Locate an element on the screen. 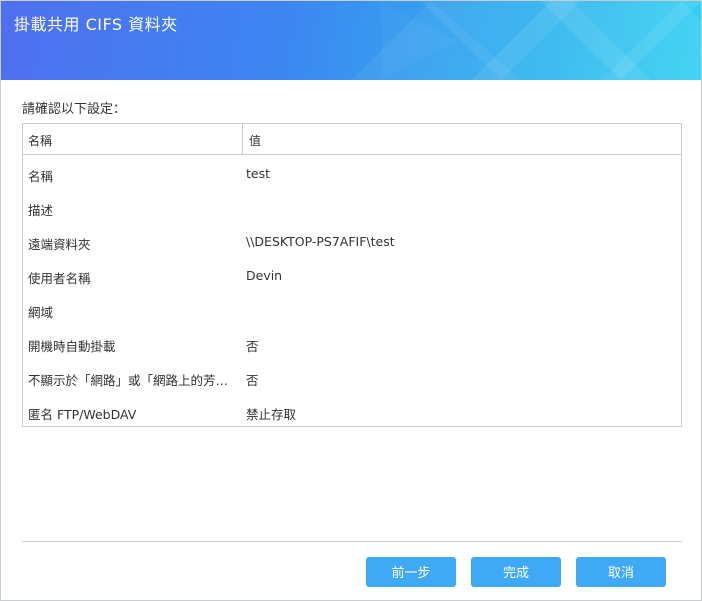 This screenshot has width=702, height=601. back-button: 前一步 is located at coordinates (411, 572).